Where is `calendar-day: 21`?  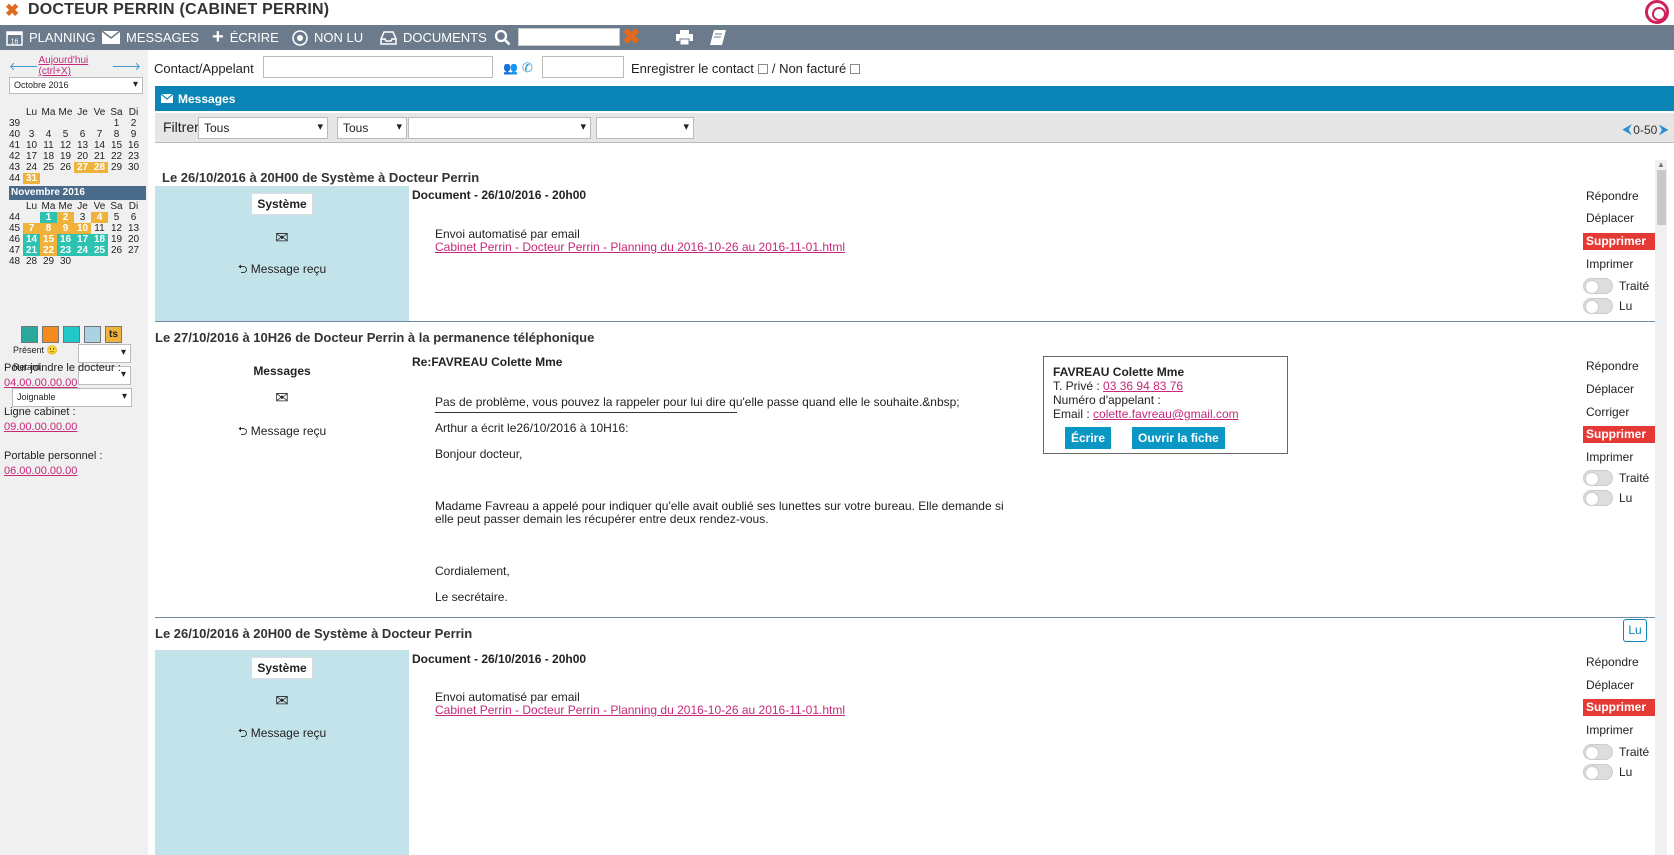
calendar-day: 21 is located at coordinates (31, 250).